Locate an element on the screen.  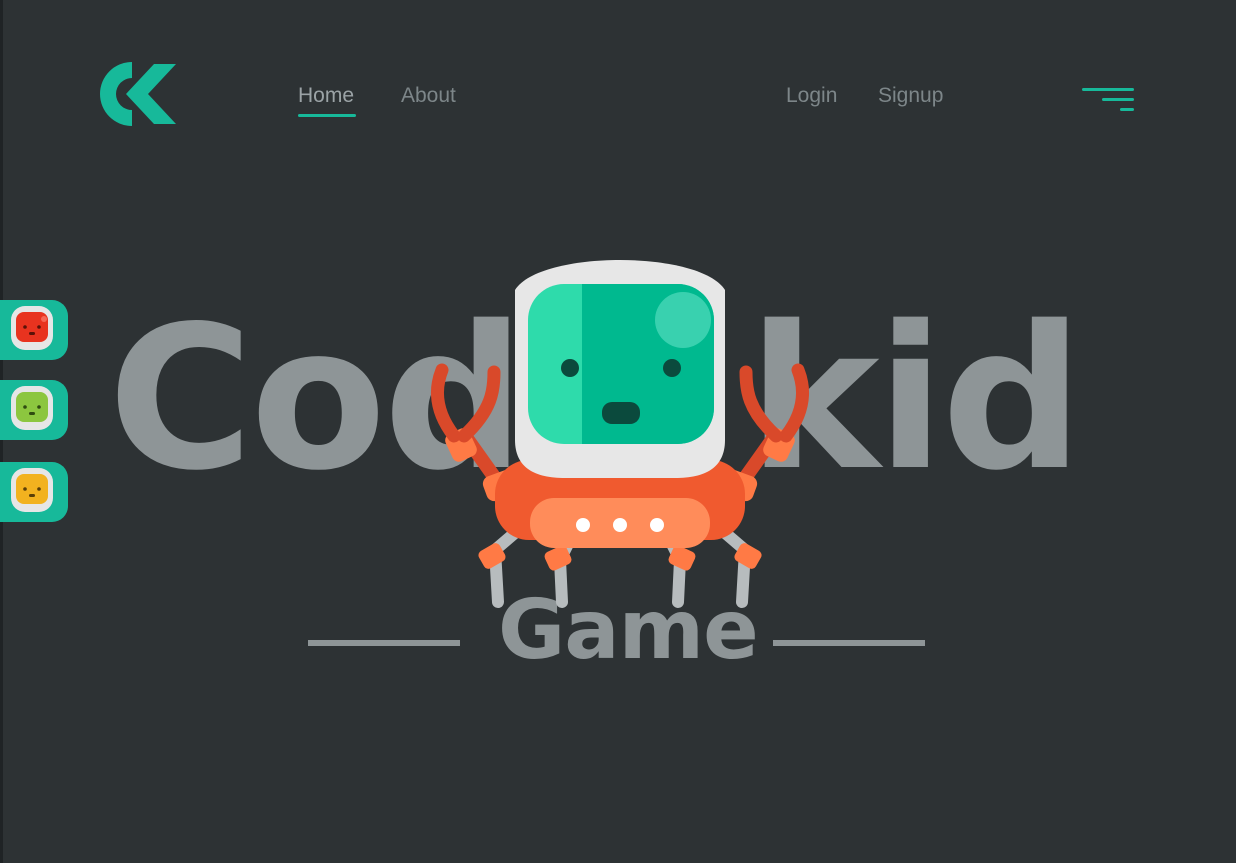
nav-home-link: Home is located at coordinates (326, 96).